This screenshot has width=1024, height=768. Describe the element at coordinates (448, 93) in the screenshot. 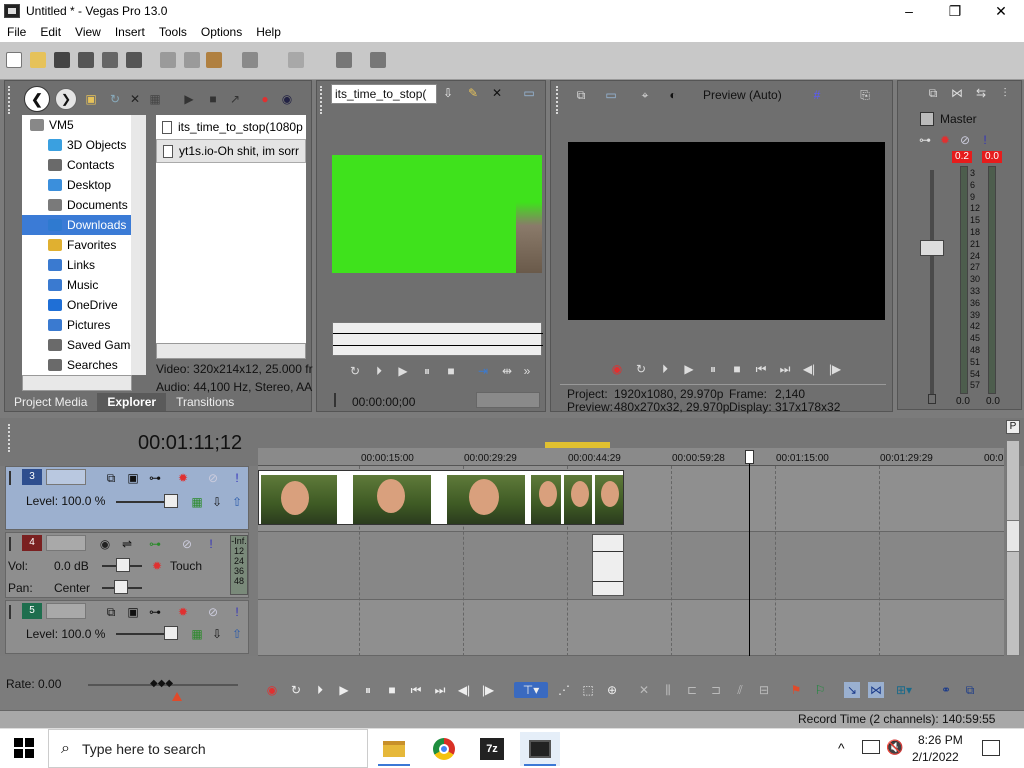

I see `media-fx-icon: ⇩` at that location.